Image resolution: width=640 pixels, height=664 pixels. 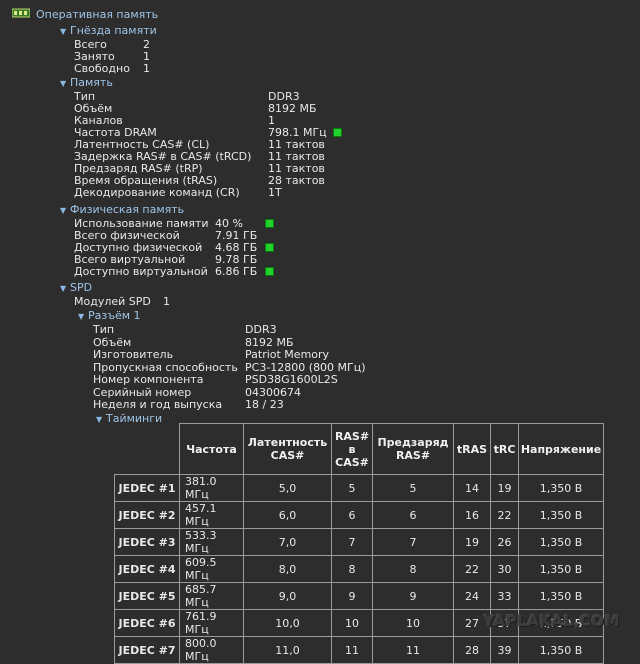 What do you see at coordinates (211, 449) in the screenshot?
I see `timings-col-header: Частота` at bounding box center [211, 449].